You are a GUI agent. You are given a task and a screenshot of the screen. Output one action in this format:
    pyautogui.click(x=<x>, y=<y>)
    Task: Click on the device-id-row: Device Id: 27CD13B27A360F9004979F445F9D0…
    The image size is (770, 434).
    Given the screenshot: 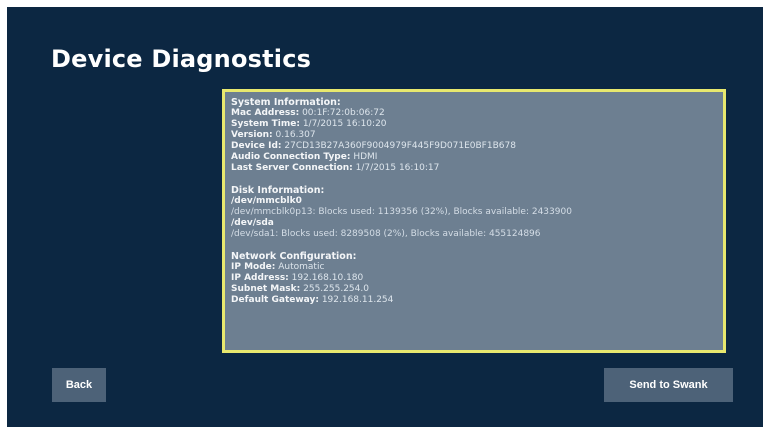 What is the action you would take?
    pyautogui.click(x=373, y=146)
    